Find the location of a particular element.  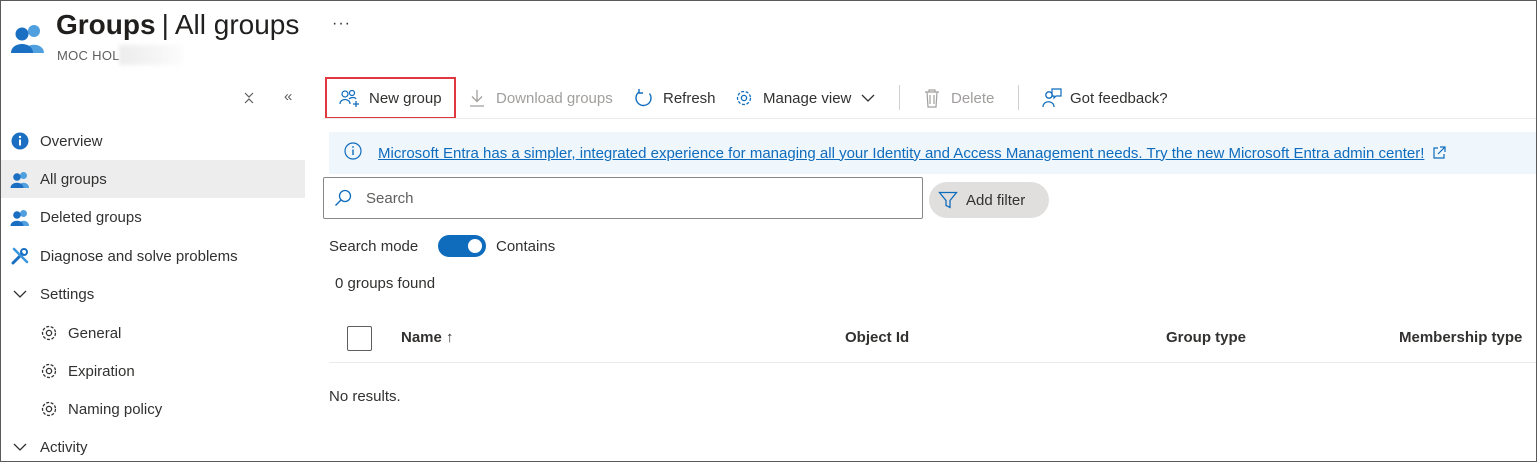

sidebar-item-overview: Overview is located at coordinates (153, 141).